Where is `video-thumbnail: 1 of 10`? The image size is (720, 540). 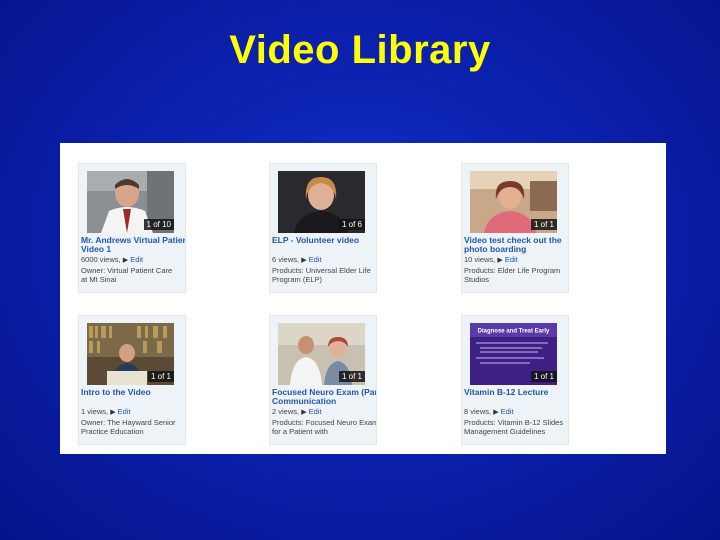 video-thumbnail: 1 of 10 is located at coordinates (130, 202).